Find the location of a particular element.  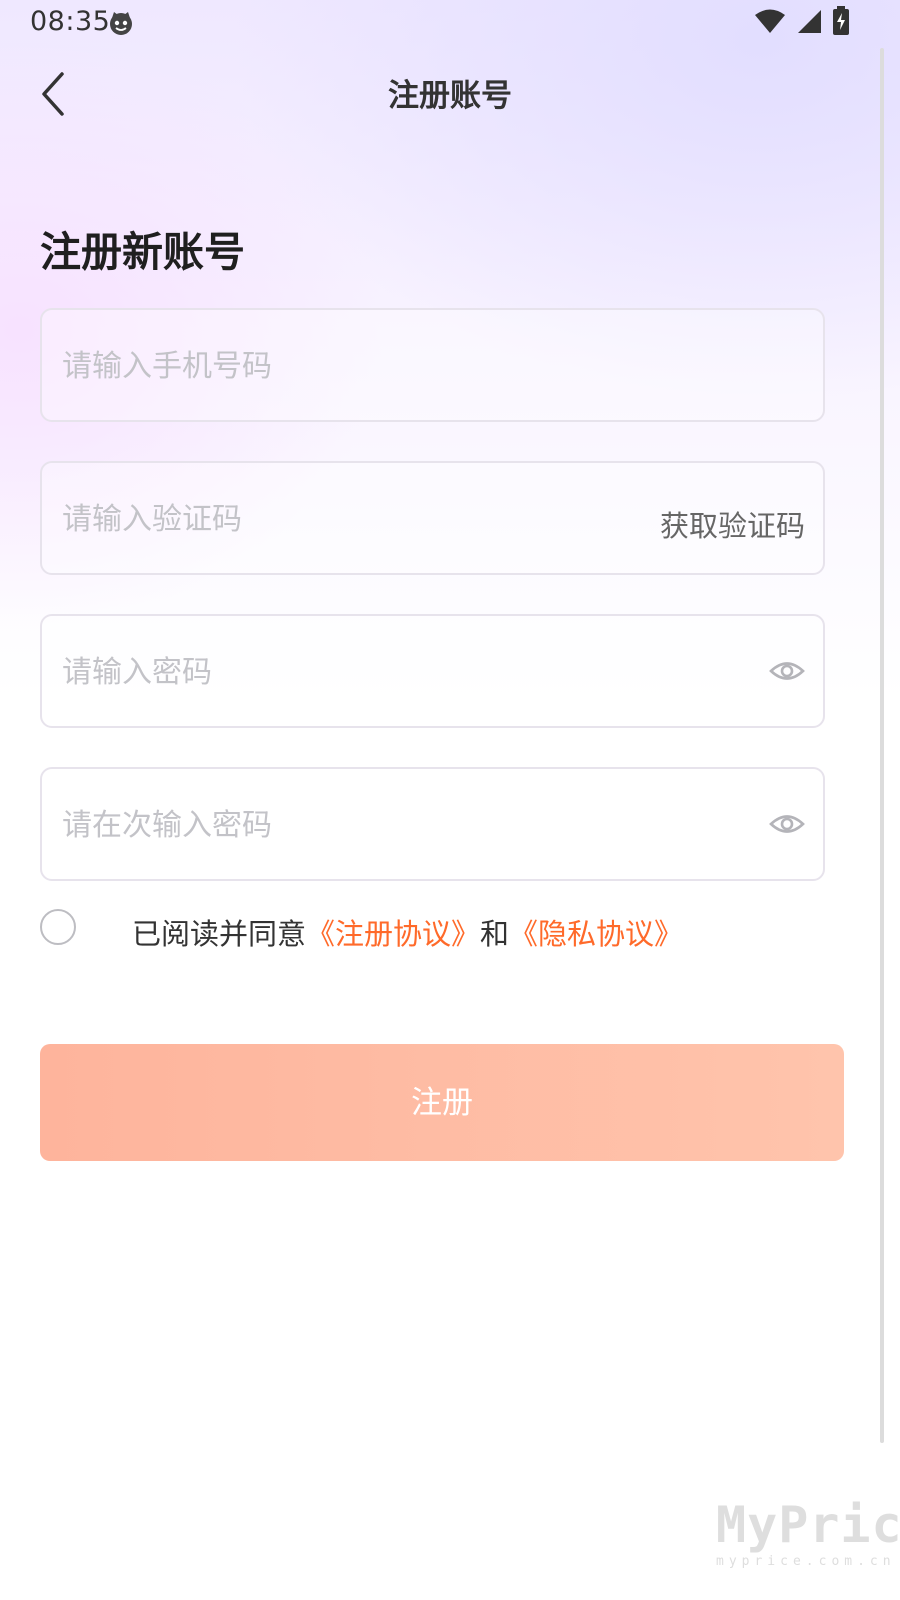

form-heading: 注册新账号 is located at coordinates (142, 252).